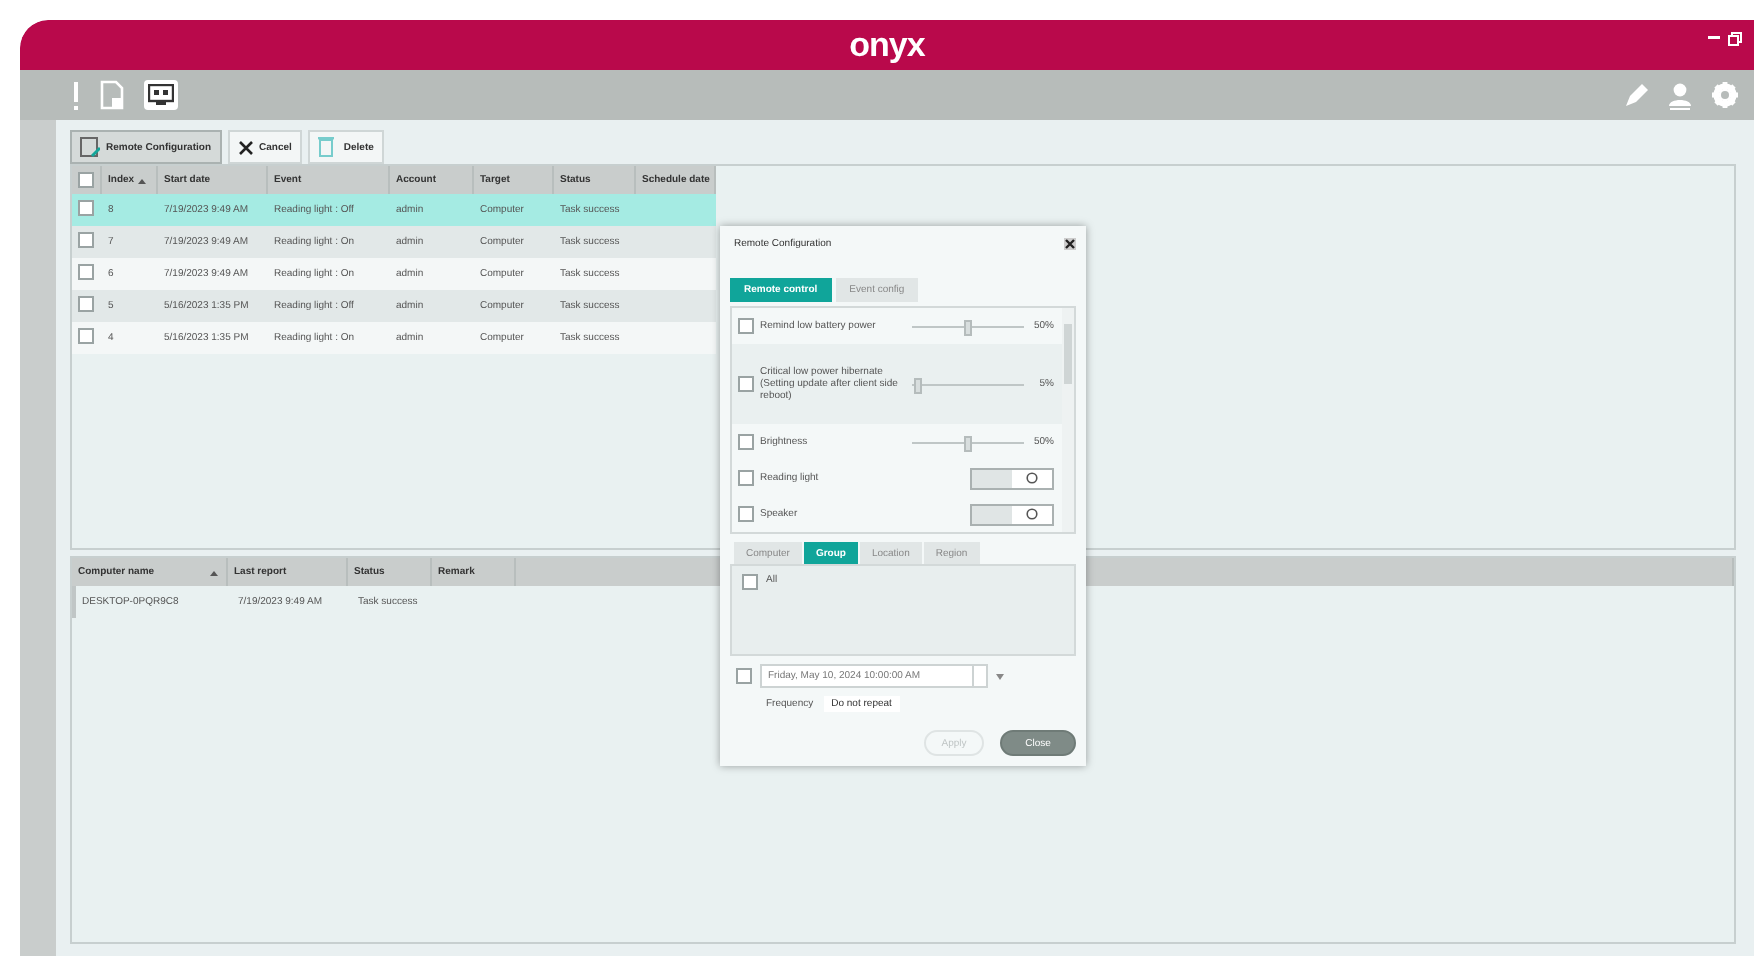 The height and width of the screenshot is (962, 1754). What do you see at coordinates (887, 45) in the screenshot?
I see `logo: onyx` at bounding box center [887, 45].